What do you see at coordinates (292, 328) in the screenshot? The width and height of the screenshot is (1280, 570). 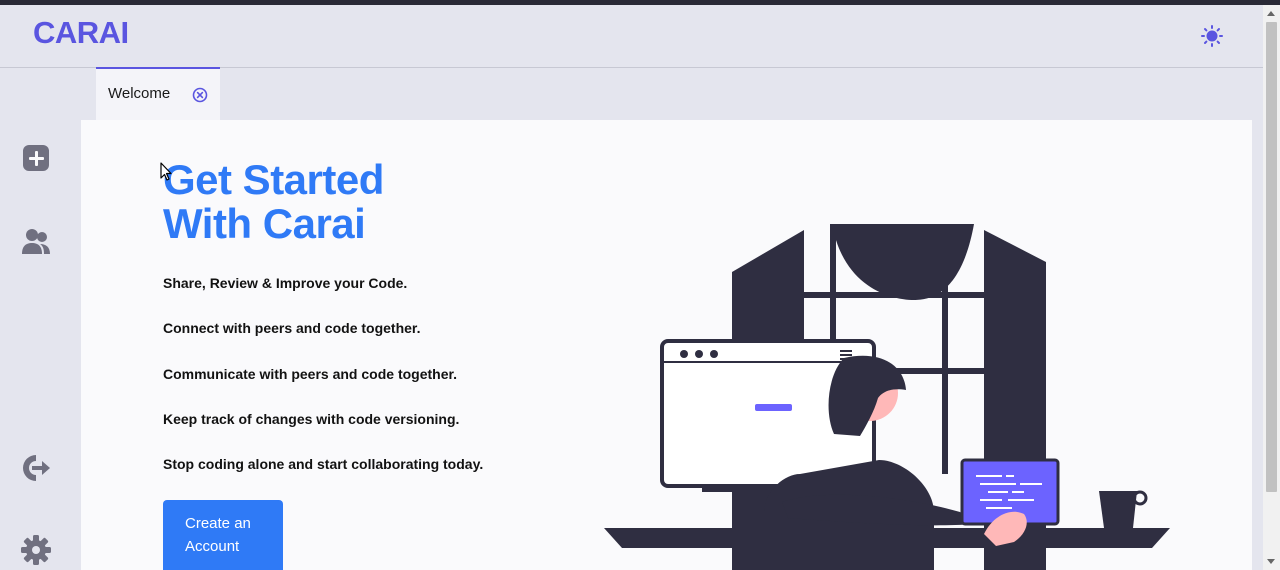 I see `feature-text: Connect with peers and code together.` at bounding box center [292, 328].